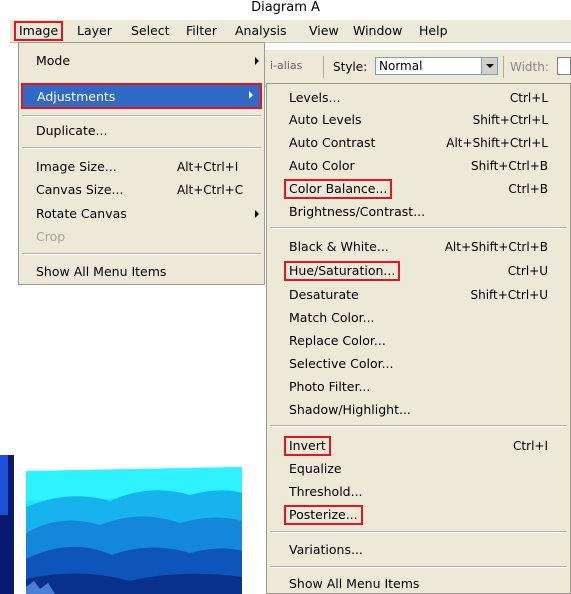  I want to click on chevron-down-icon, so click(489, 66).